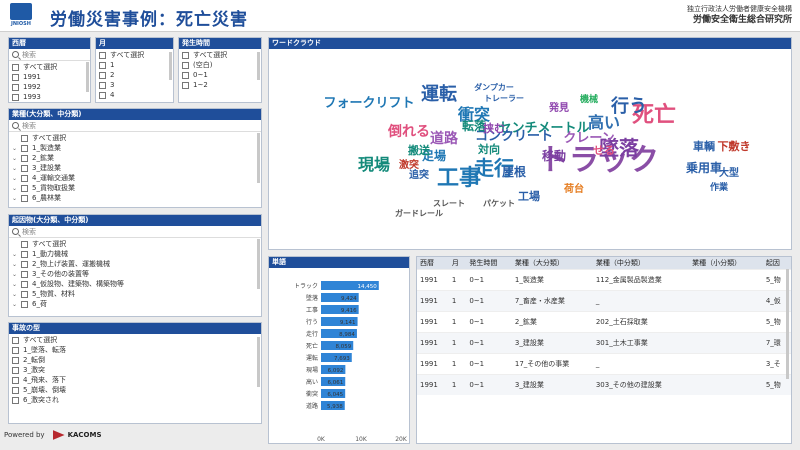  What do you see at coordinates (604, 321) in the screenshot?
I see `table-row: 1991 1 0~1 2_鉱業 202_土石採取業 5_物` at bounding box center [604, 321].